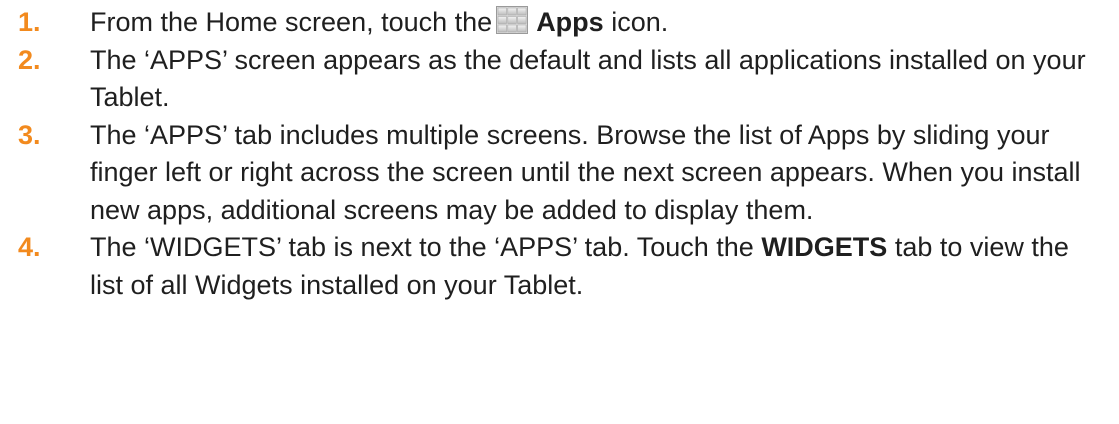  I want to click on step-number: 4., so click(29, 247).